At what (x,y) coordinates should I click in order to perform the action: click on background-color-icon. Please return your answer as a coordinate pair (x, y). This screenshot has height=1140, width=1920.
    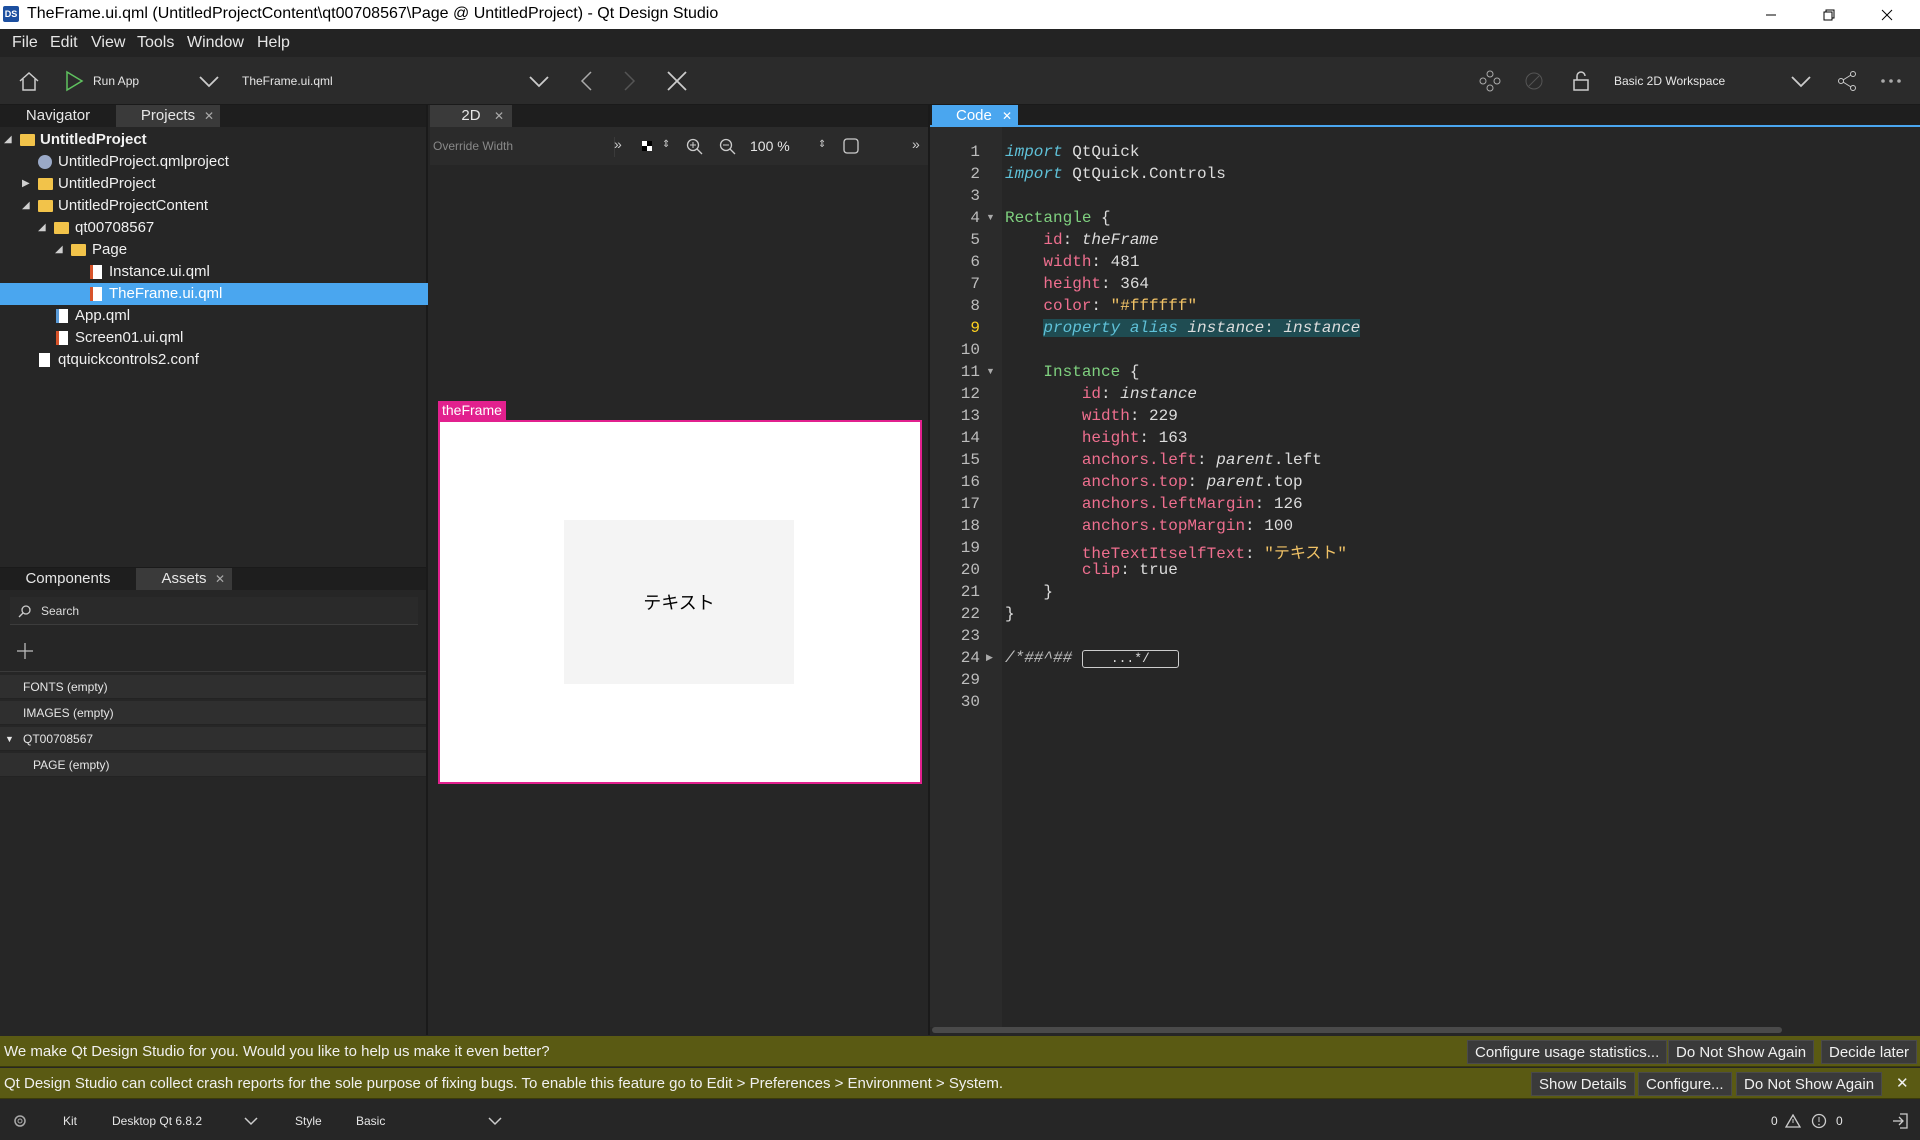
    Looking at the image, I should click on (647, 146).